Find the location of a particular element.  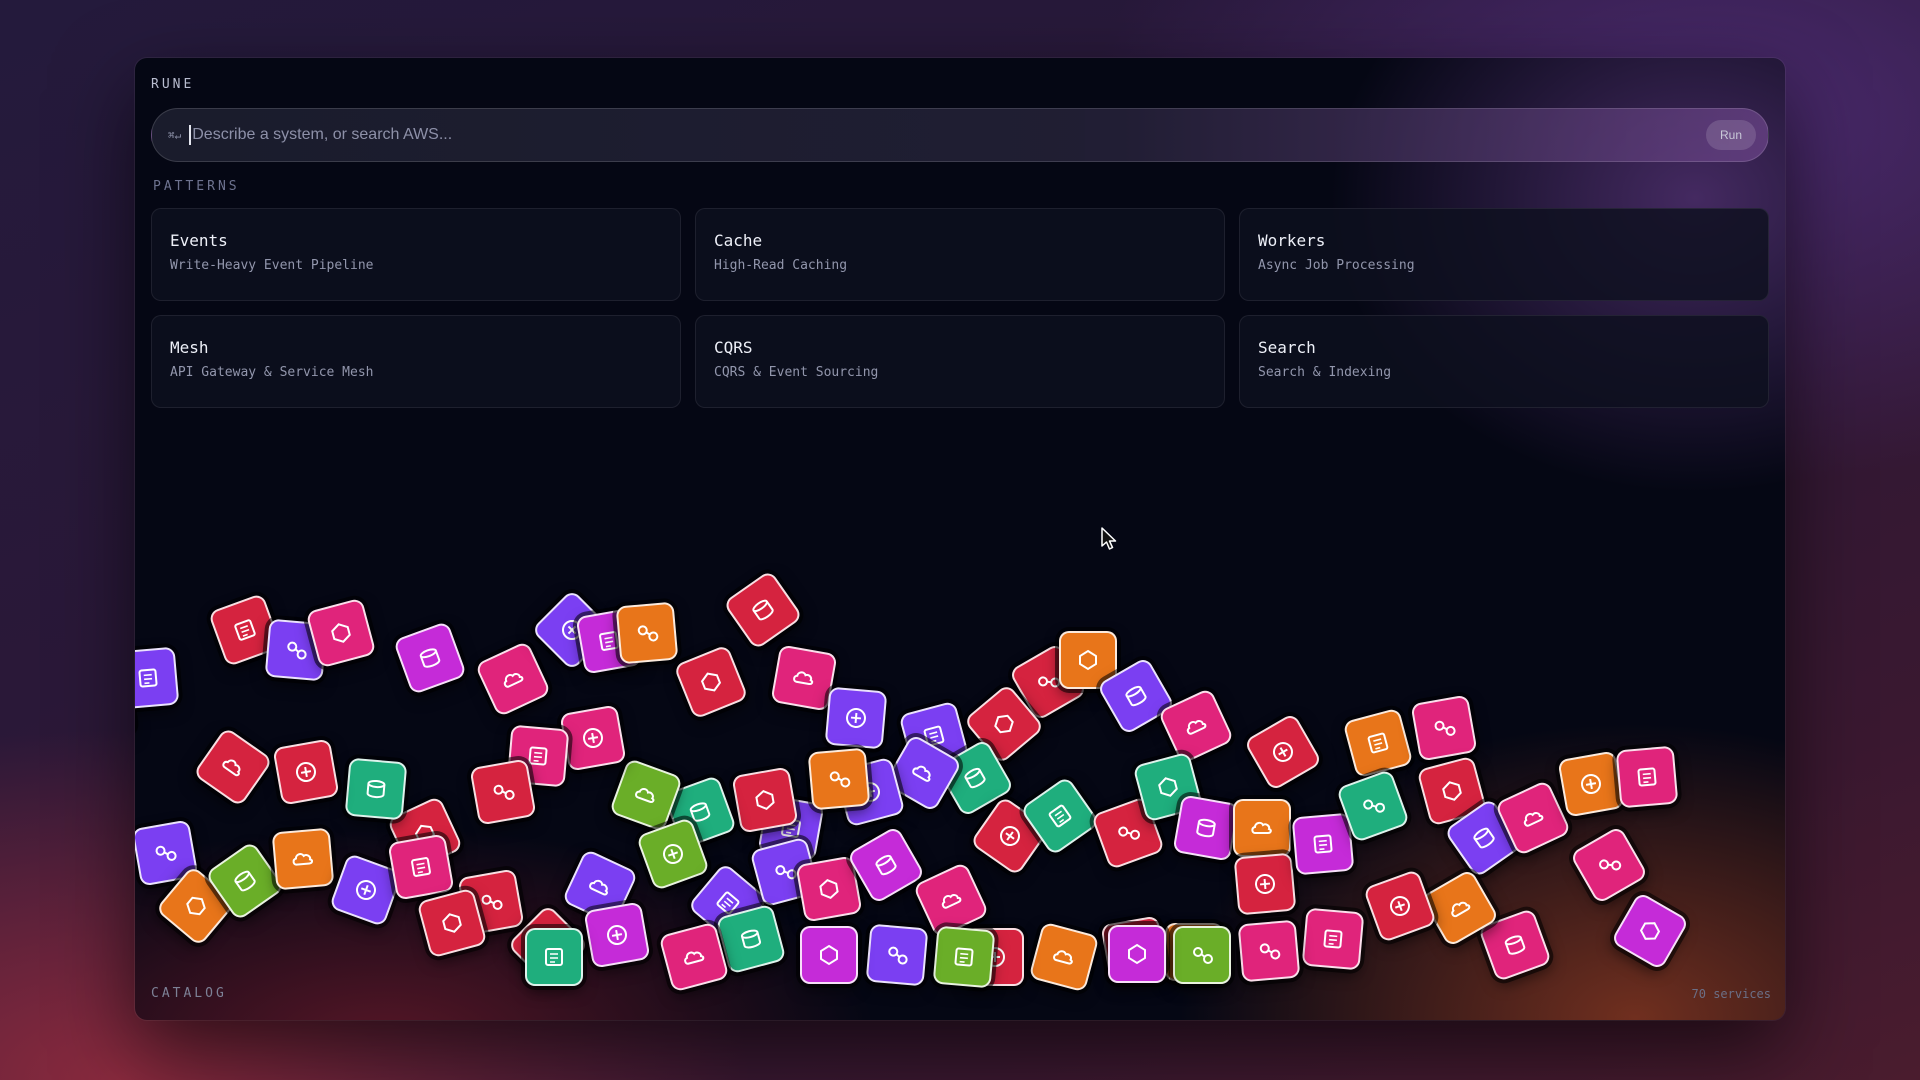

run-button: Run is located at coordinates (1731, 135).